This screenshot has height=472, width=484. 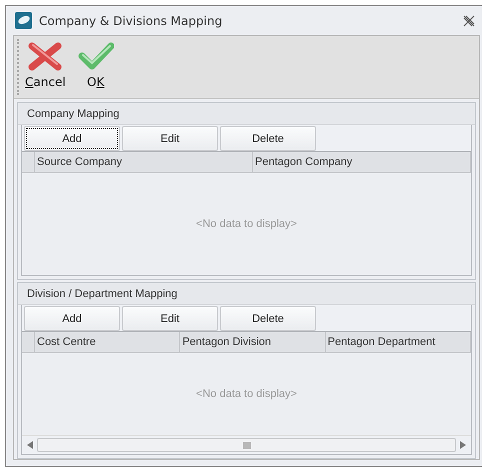 I want to click on close-button, so click(x=469, y=21).